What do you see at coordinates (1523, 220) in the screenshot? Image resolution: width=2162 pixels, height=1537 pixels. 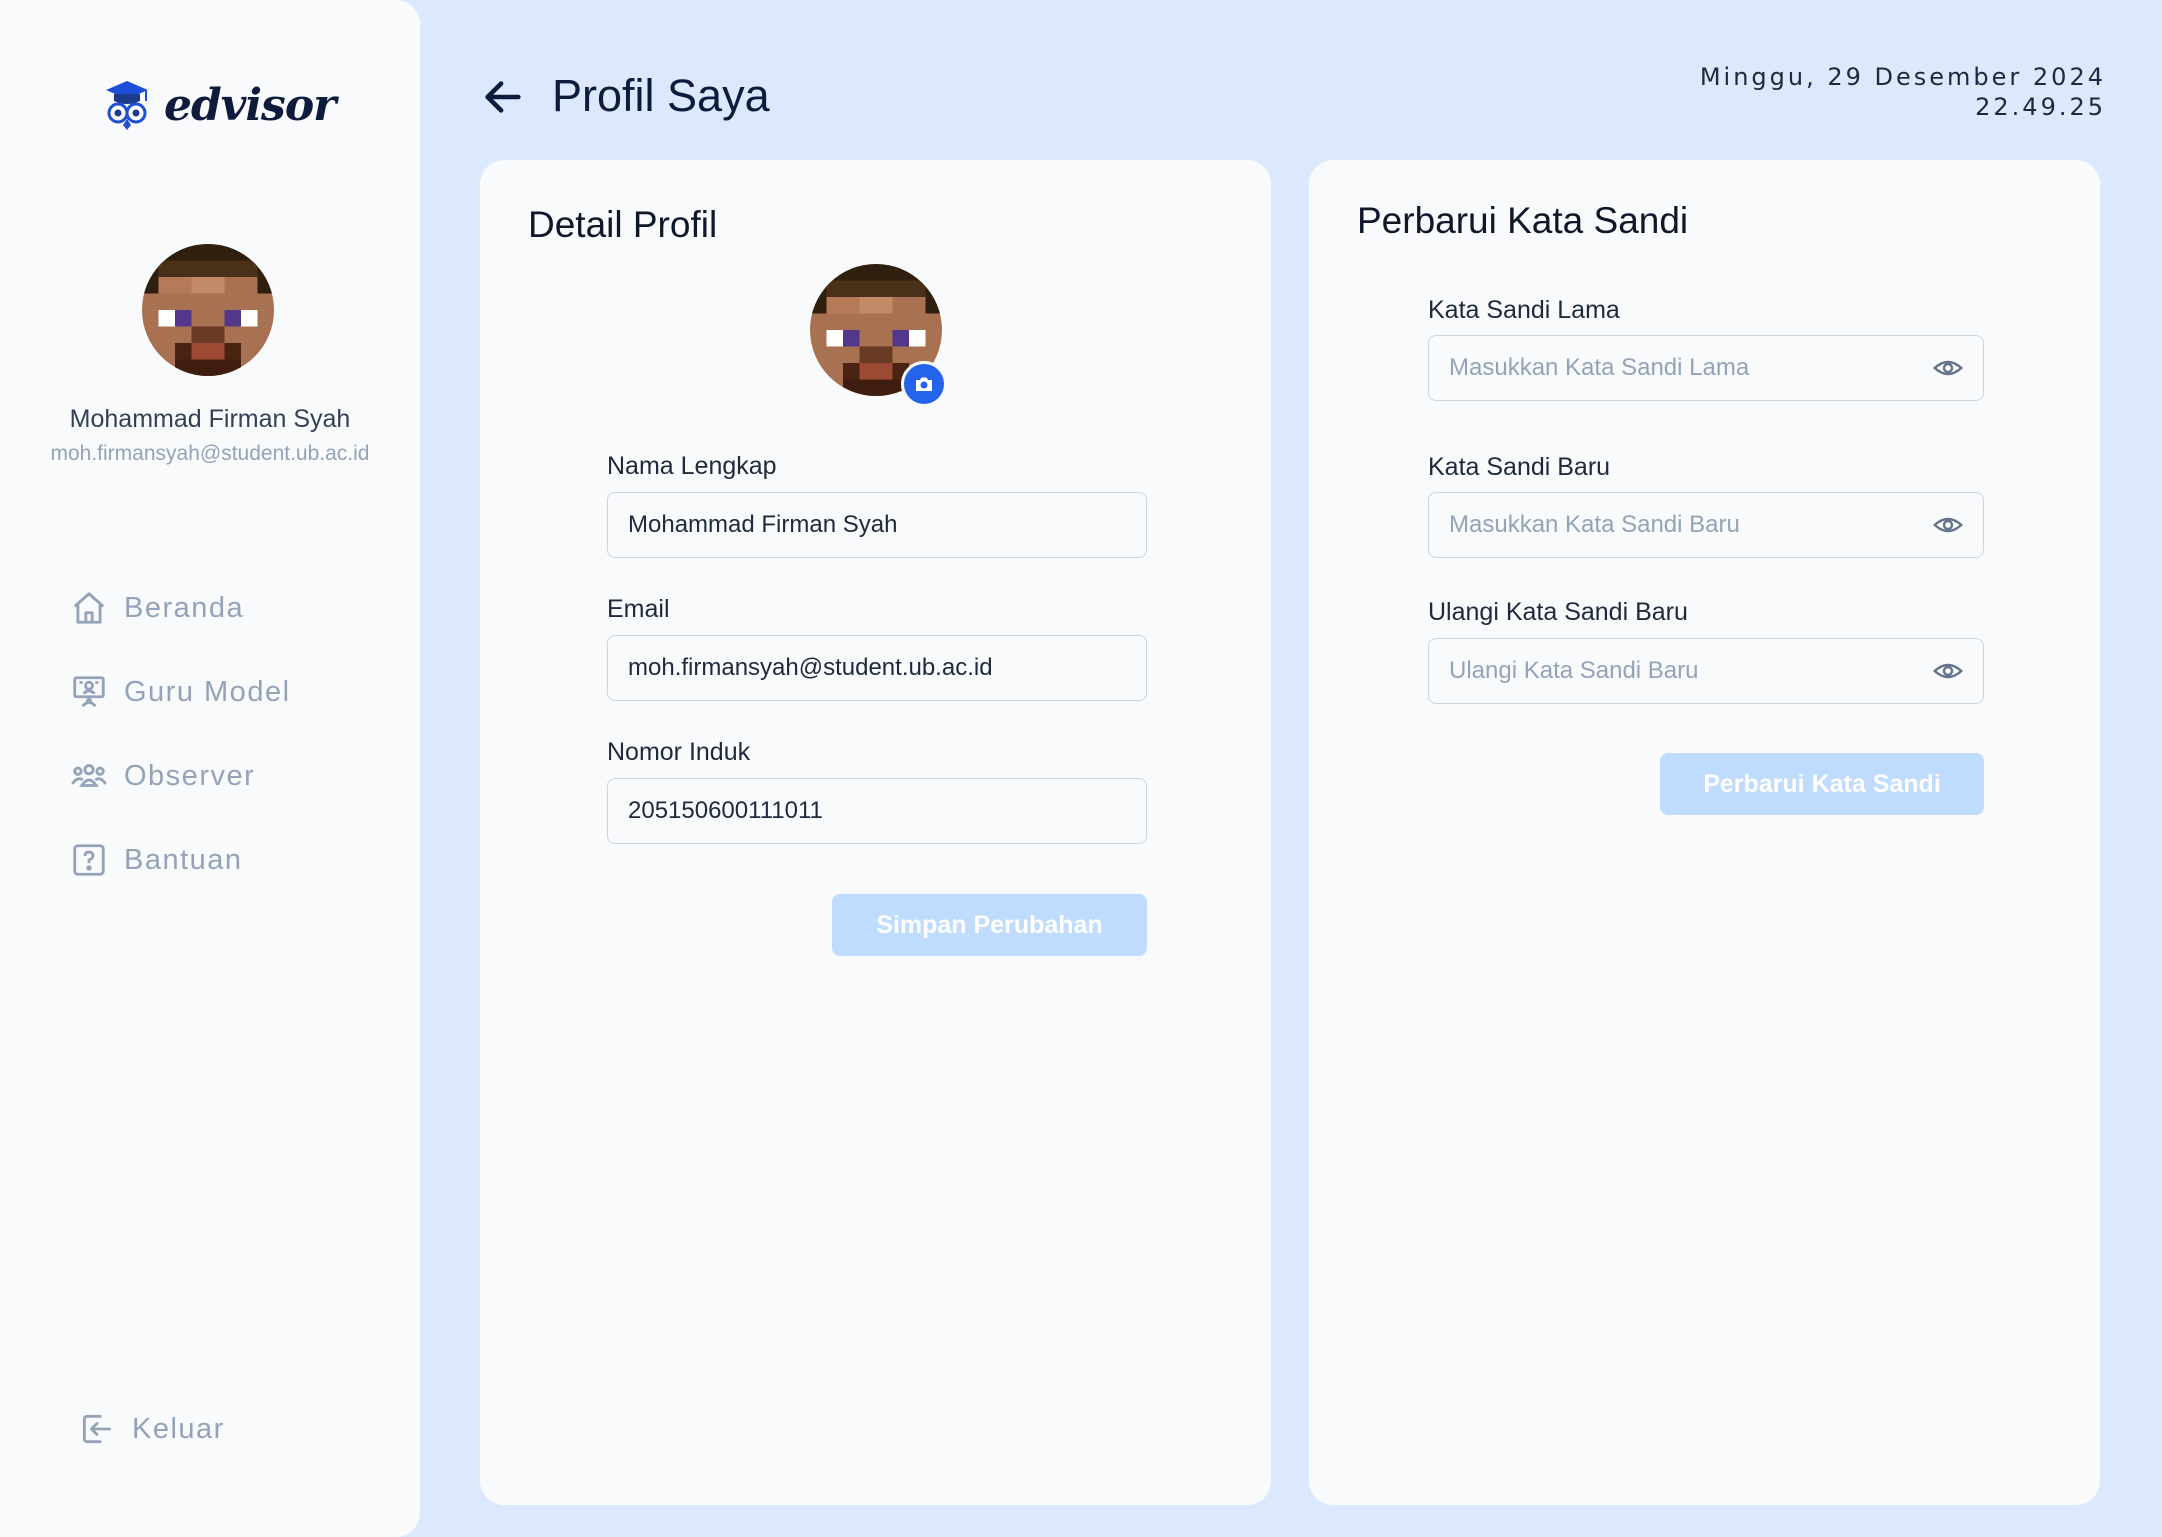 I see `password-card-title: Perbarui Kata Sandi` at bounding box center [1523, 220].